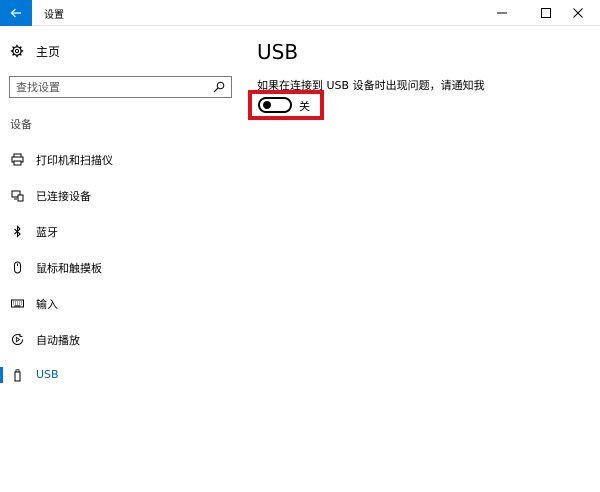  I want to click on back-arrow-icon, so click(15, 13).